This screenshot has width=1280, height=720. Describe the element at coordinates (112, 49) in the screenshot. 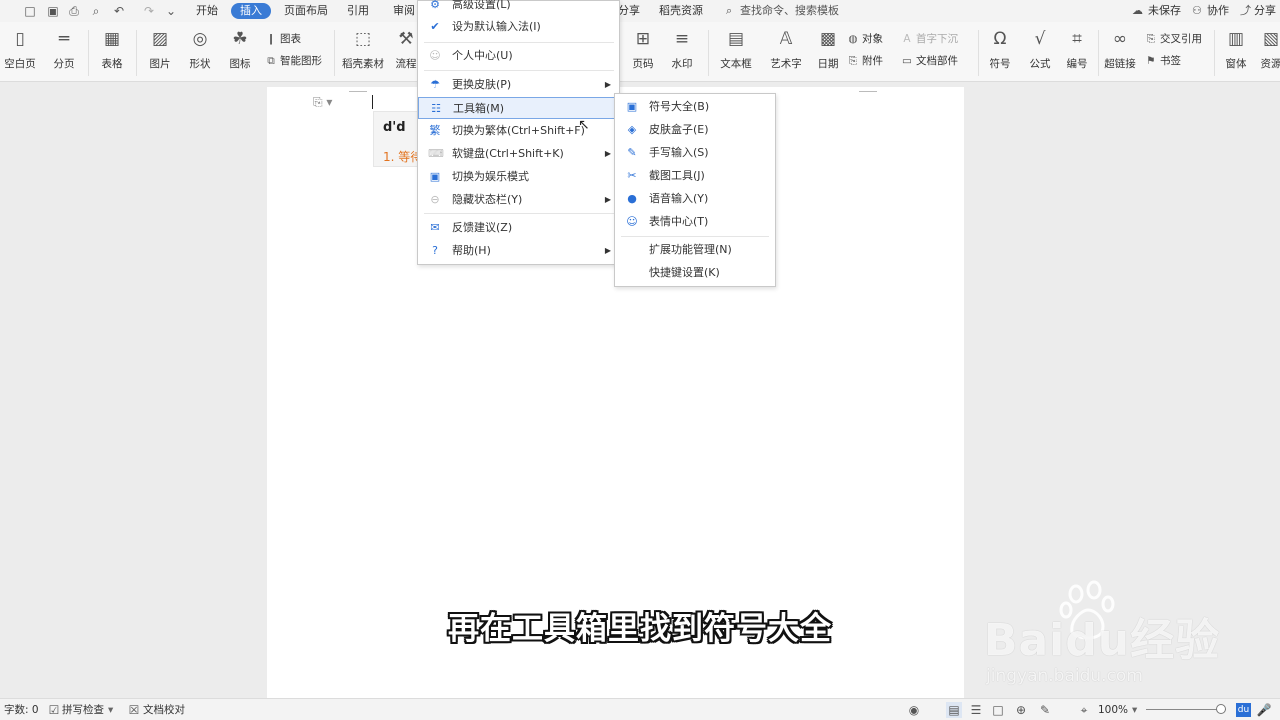

I see `table-button: ▦ 表格` at that location.